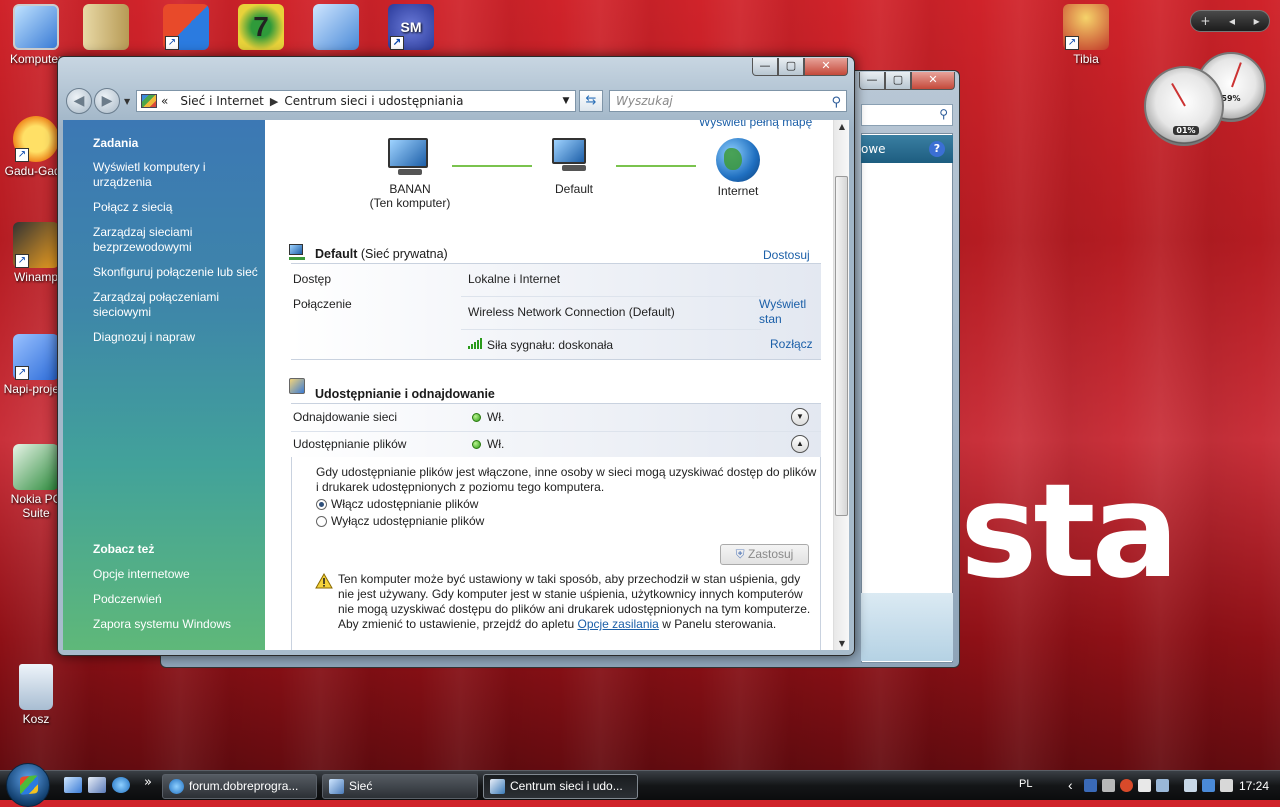 The image size is (1280, 807). I want to click on expand-discovery-button: ▼, so click(800, 417).